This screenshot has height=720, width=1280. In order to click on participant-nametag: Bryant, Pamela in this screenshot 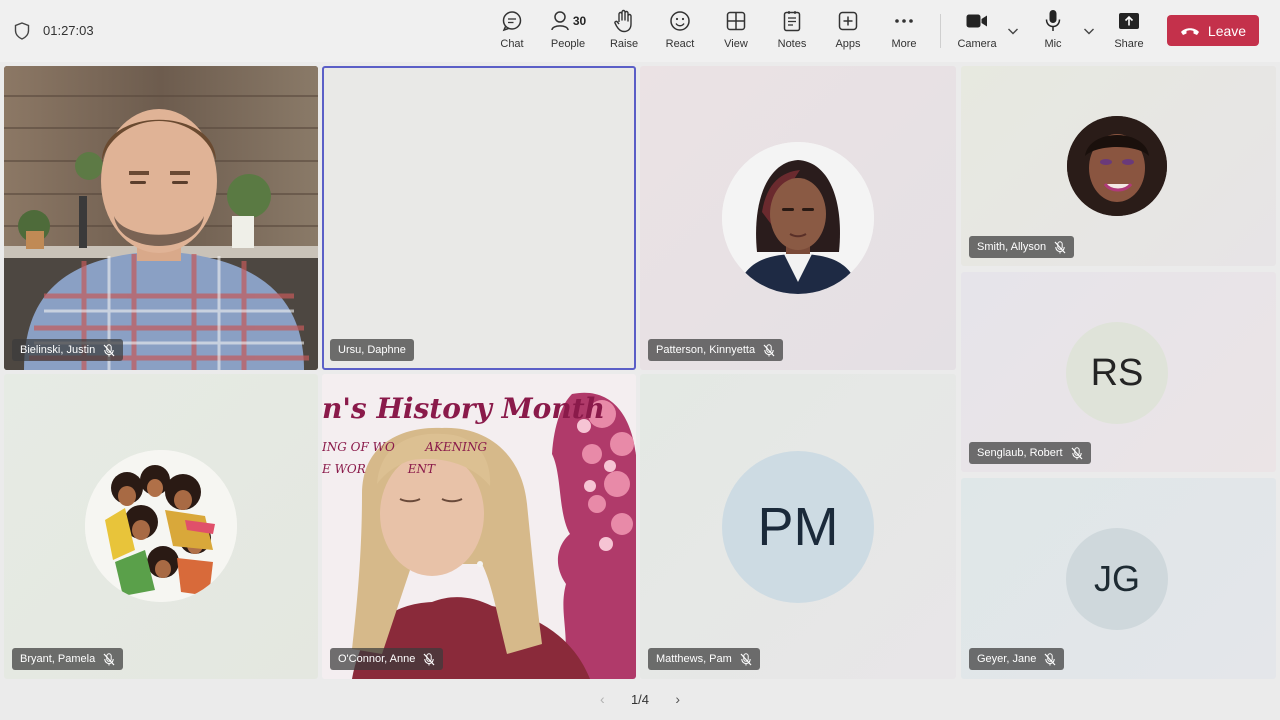, I will do `click(68, 659)`.